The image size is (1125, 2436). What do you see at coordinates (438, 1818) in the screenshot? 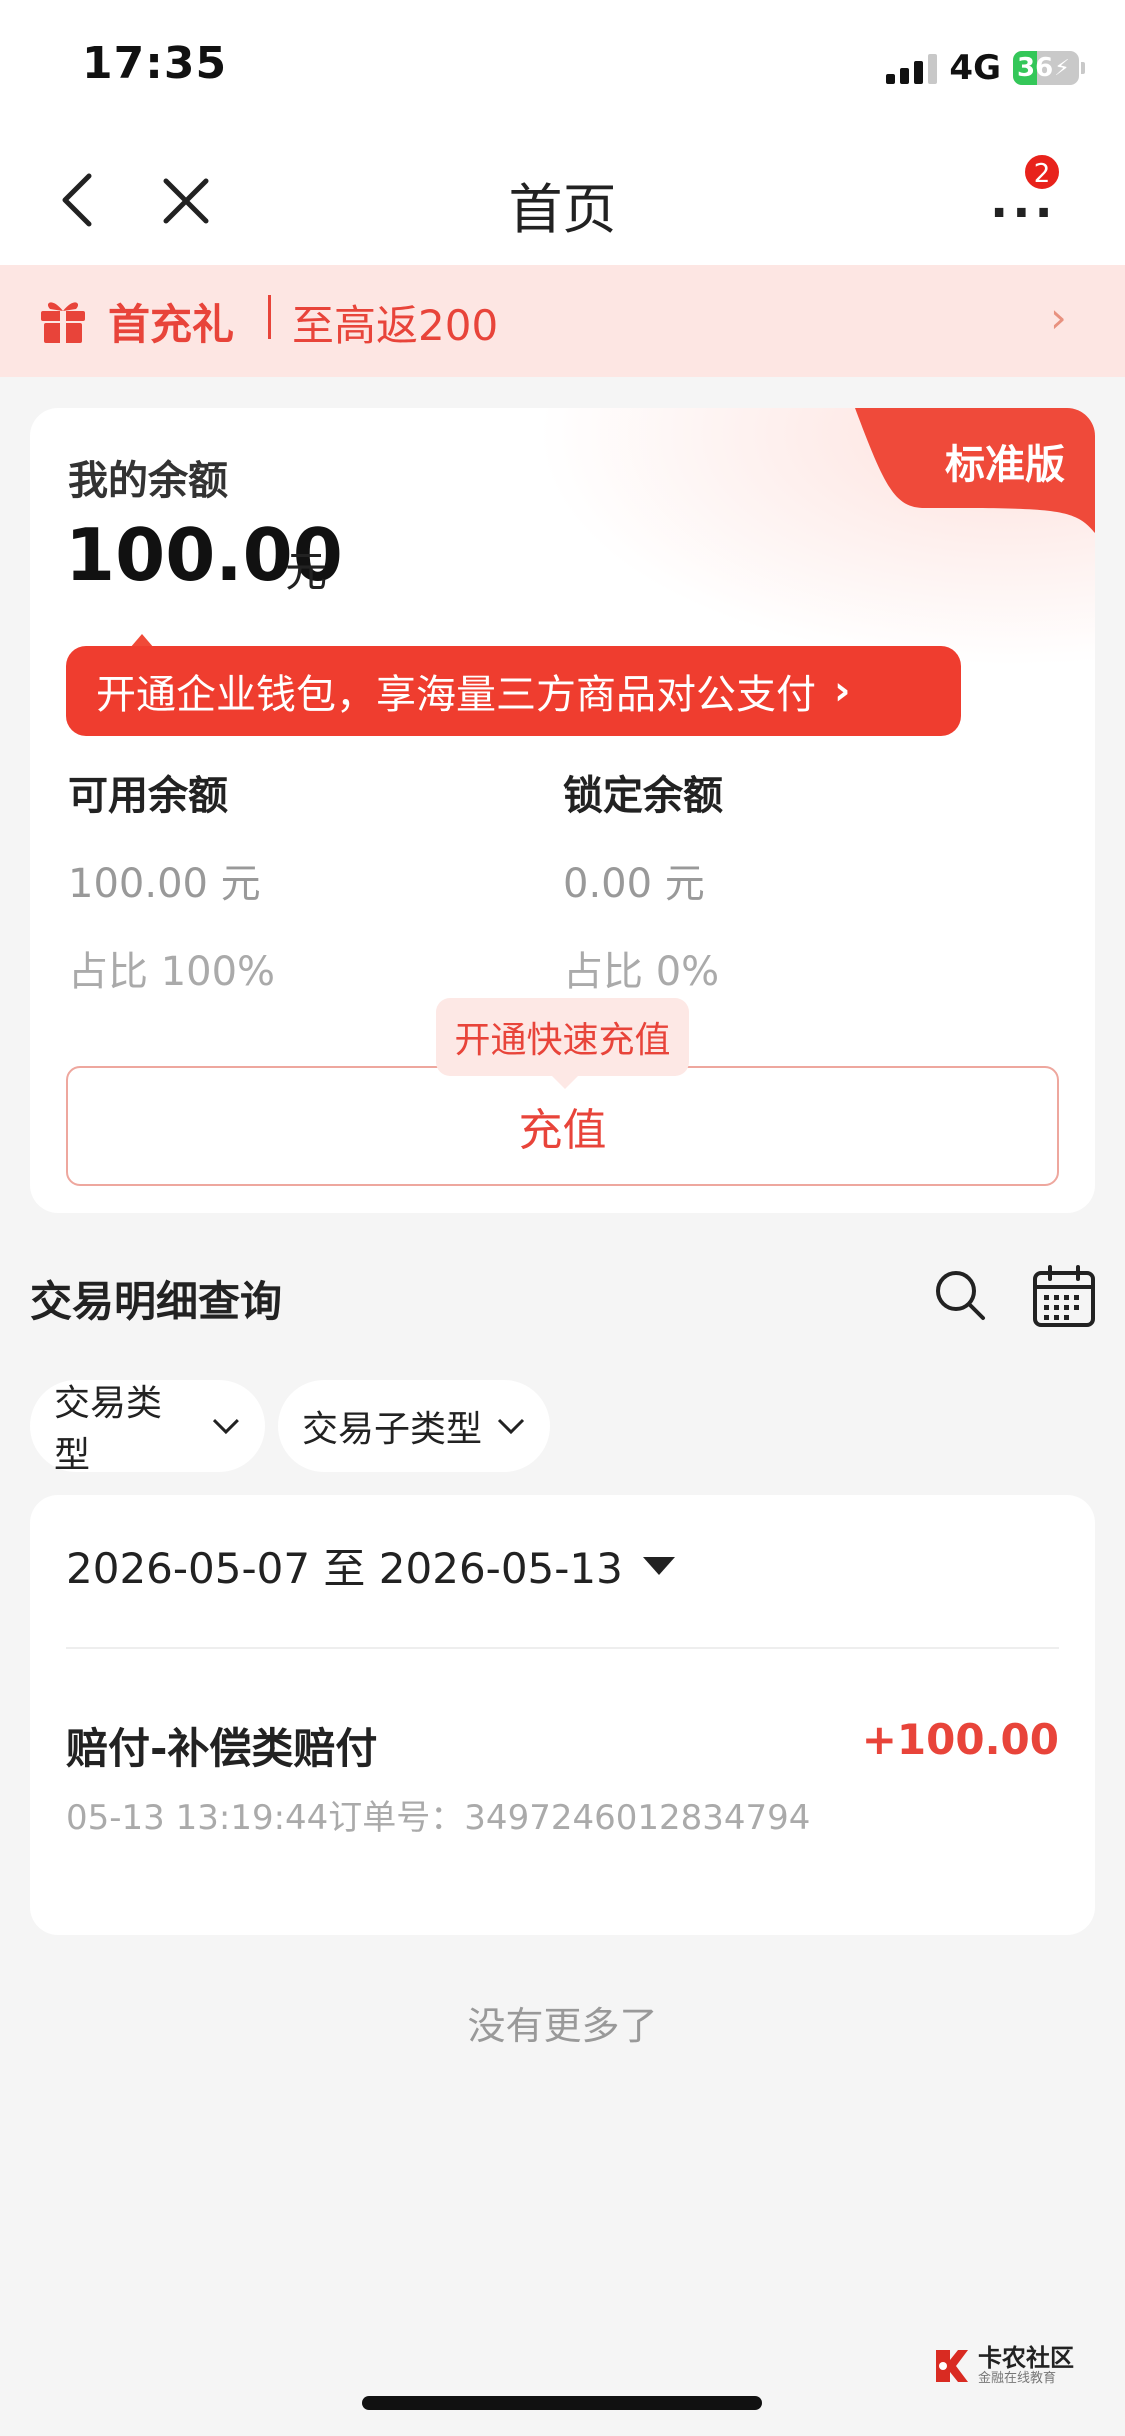
I see `transaction-meta: 05-13 13:19:44订单号：3497246012834794` at bounding box center [438, 1818].